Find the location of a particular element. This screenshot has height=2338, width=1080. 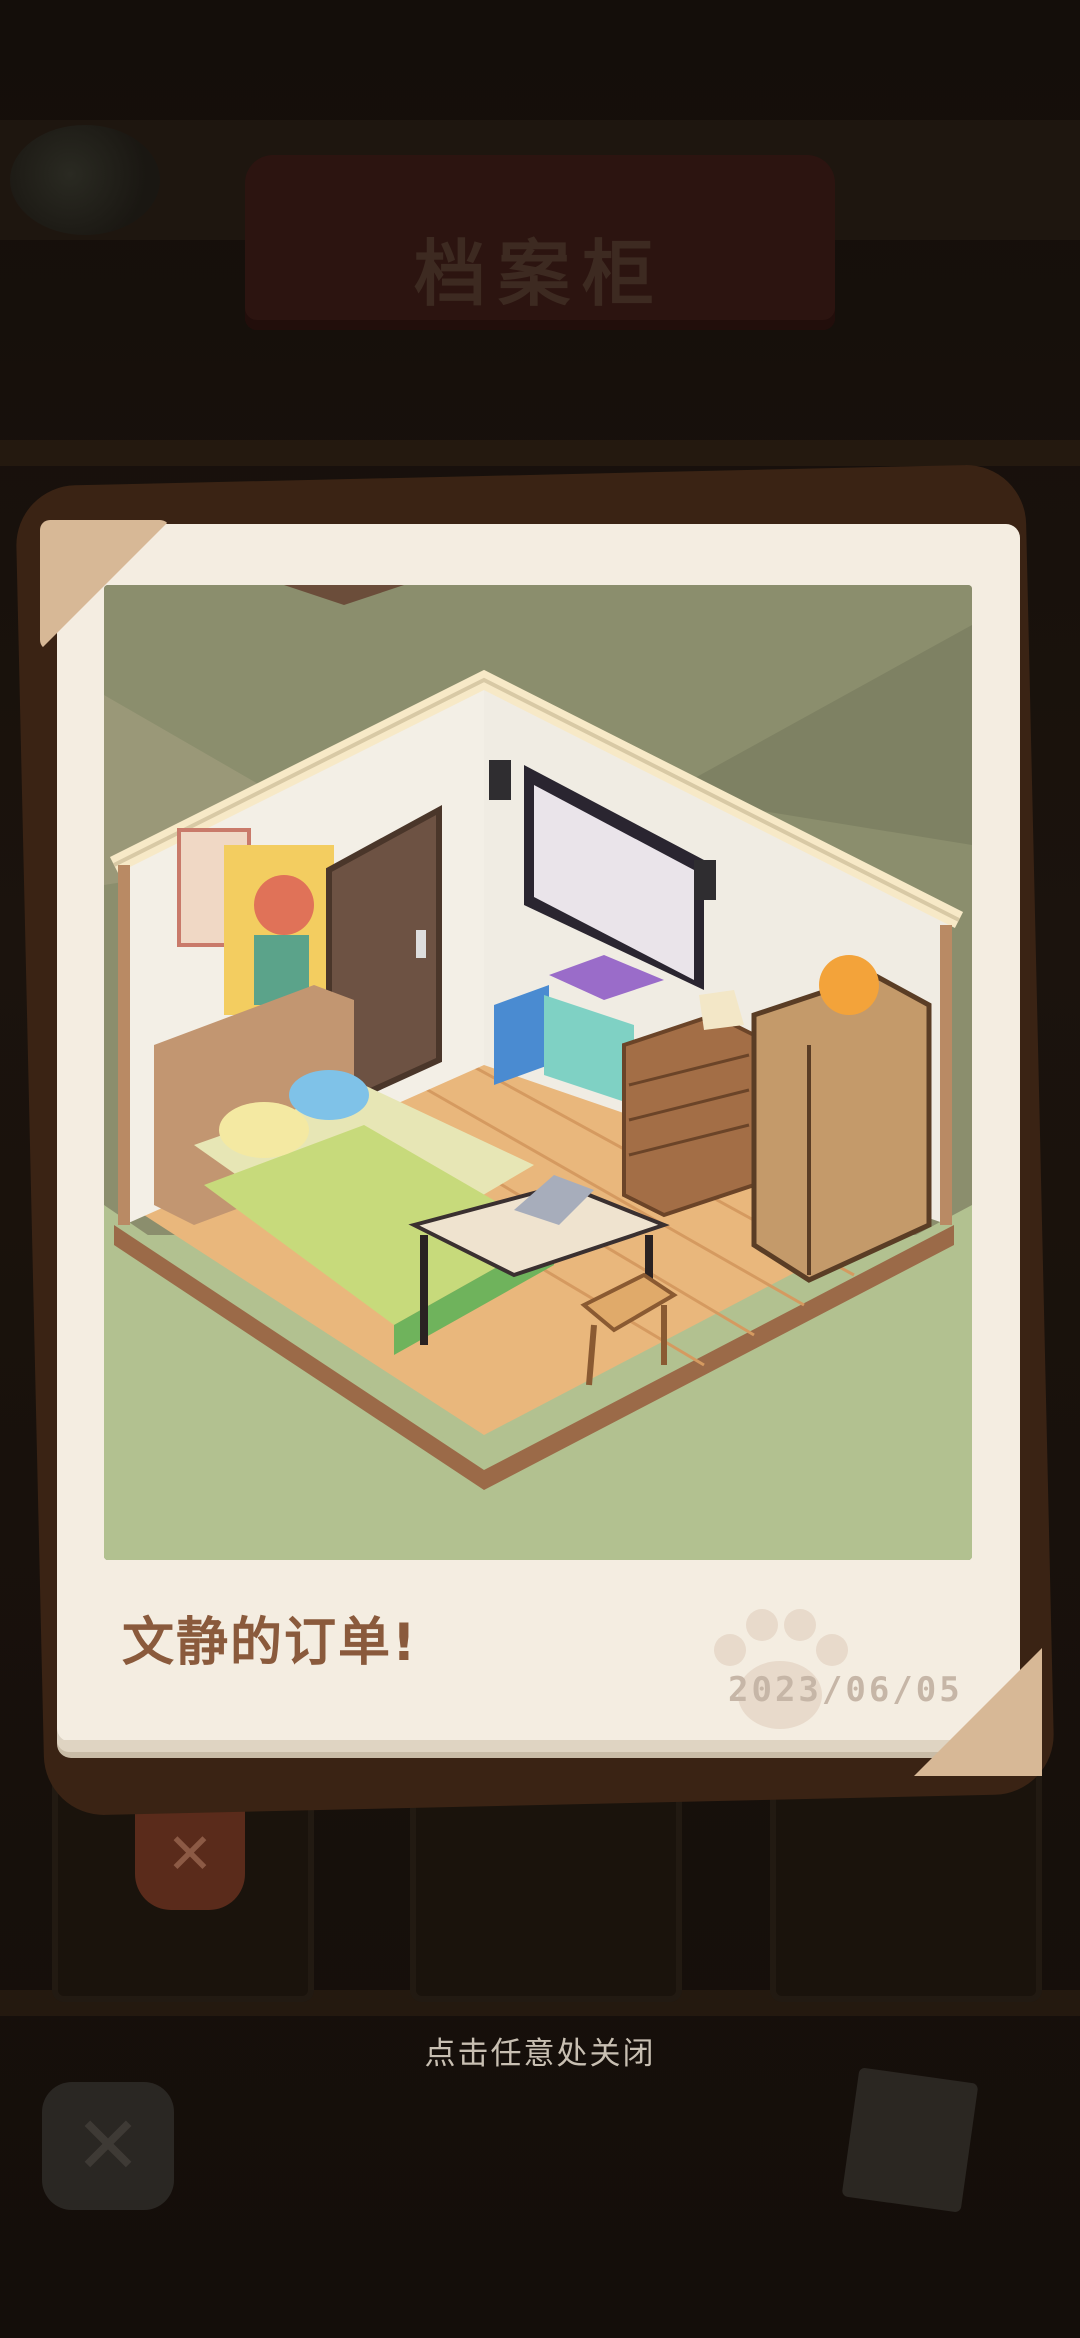

background-plant-icon is located at coordinates (85, 180).